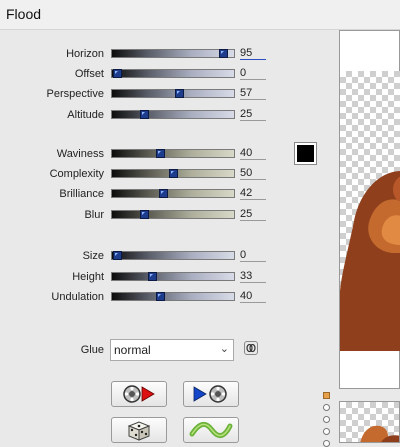  What do you see at coordinates (173, 153) in the screenshot?
I see `waviness-slider` at bounding box center [173, 153].